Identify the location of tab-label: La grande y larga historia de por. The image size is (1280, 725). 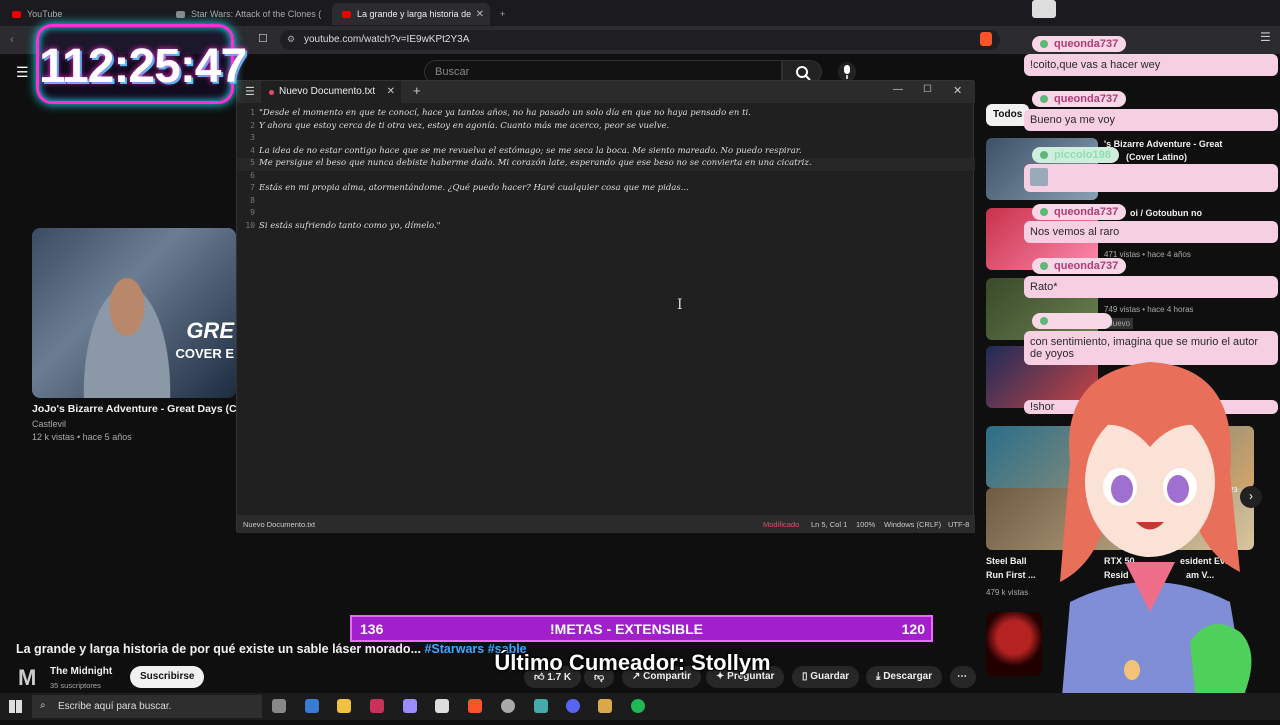
(414, 14).